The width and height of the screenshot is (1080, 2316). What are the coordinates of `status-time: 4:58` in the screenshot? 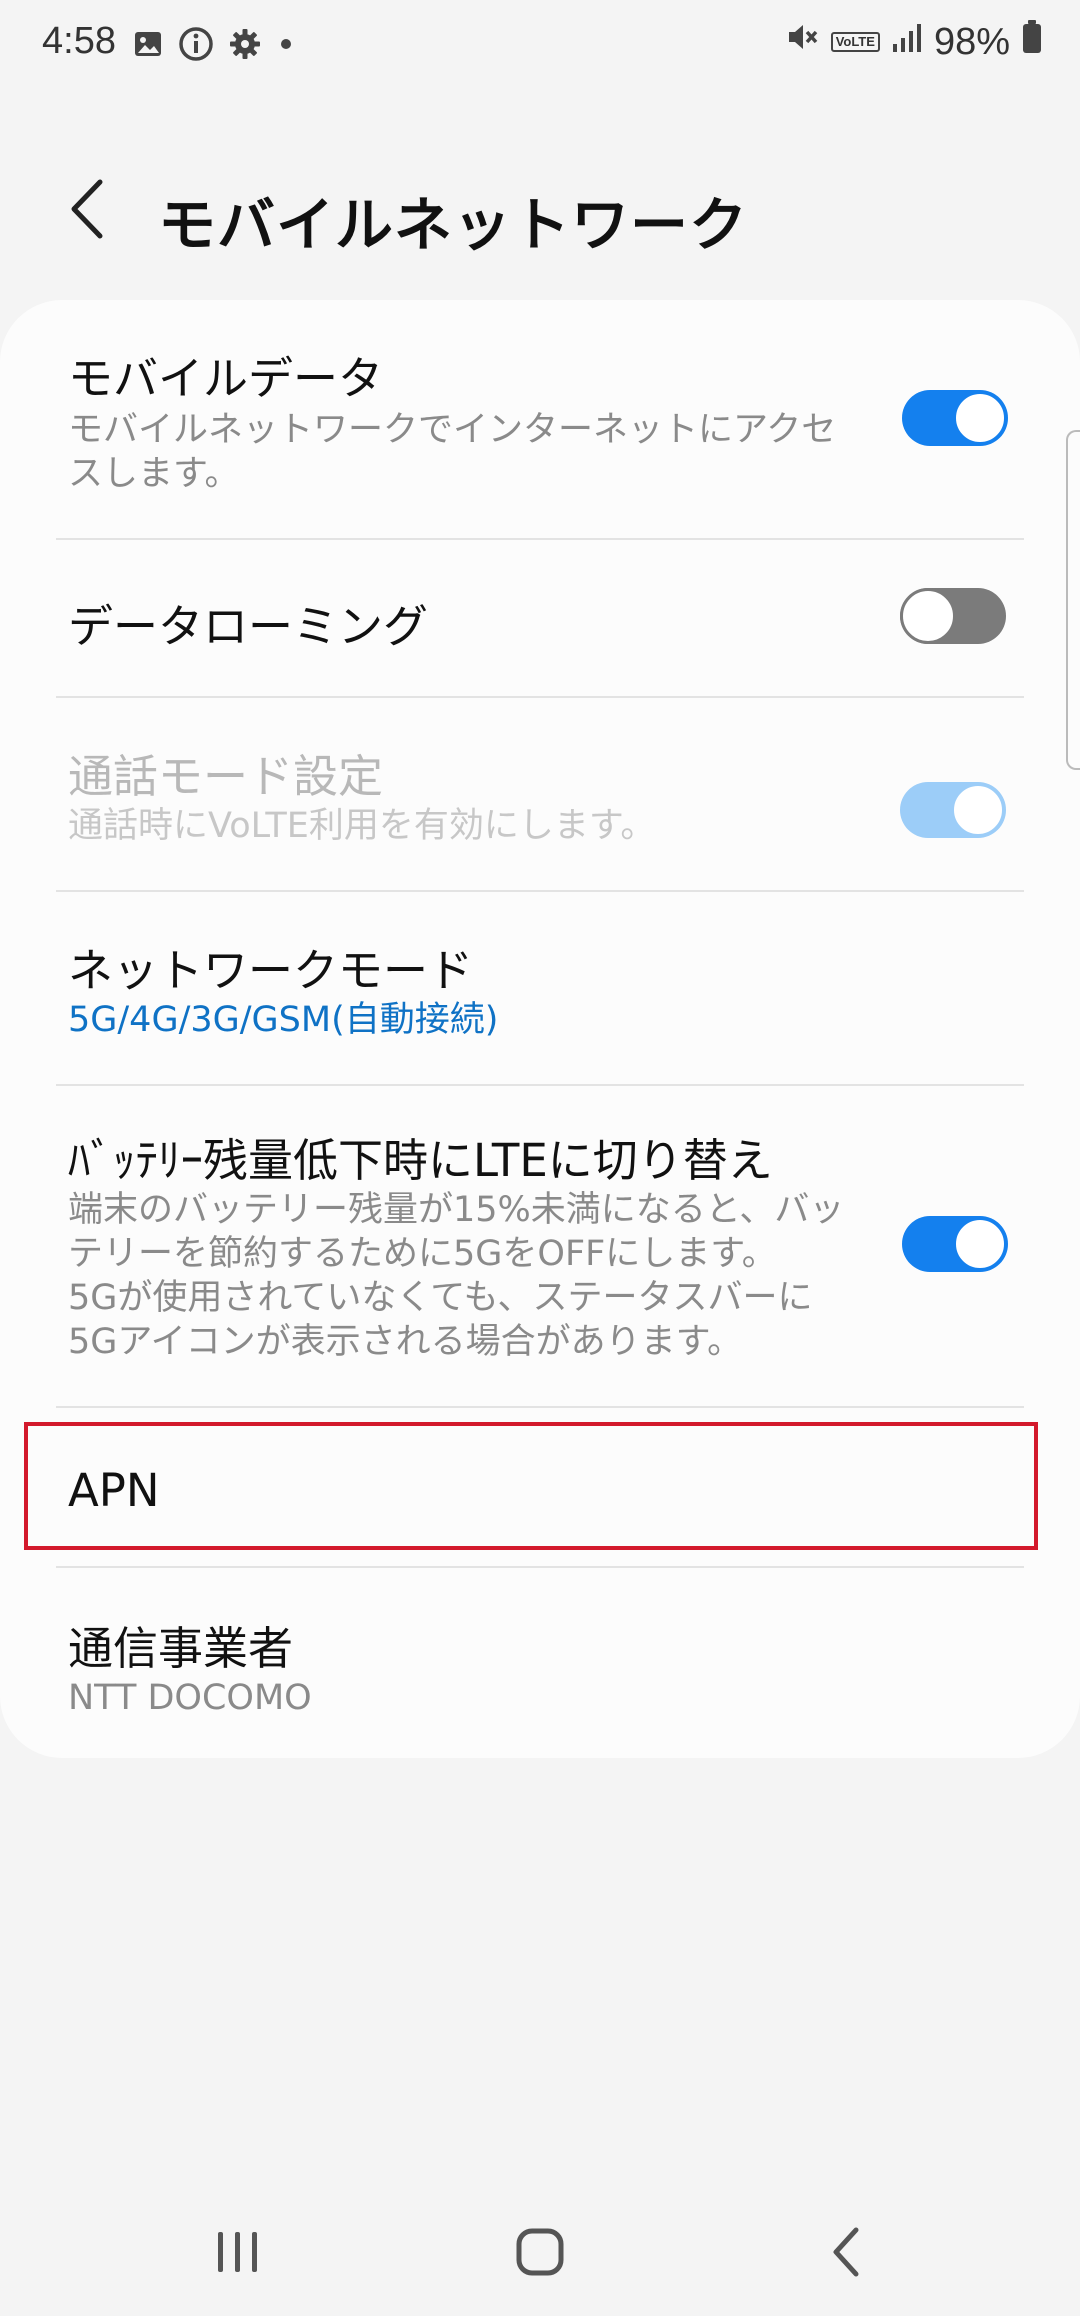 It's located at (79, 41).